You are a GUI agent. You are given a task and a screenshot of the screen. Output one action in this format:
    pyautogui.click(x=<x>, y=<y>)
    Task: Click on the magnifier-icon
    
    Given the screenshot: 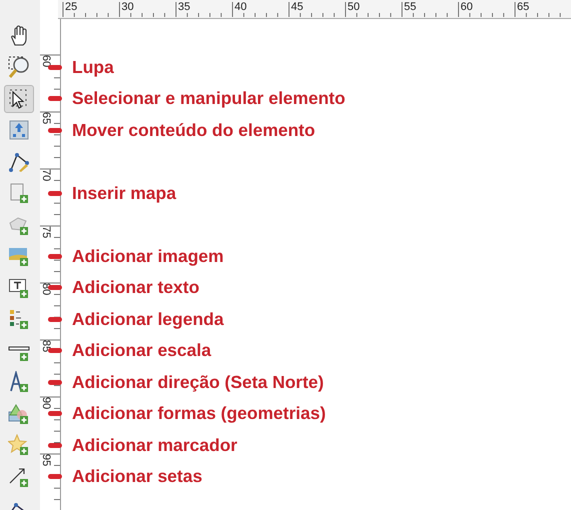 What is the action you would take?
    pyautogui.click(x=19, y=67)
    